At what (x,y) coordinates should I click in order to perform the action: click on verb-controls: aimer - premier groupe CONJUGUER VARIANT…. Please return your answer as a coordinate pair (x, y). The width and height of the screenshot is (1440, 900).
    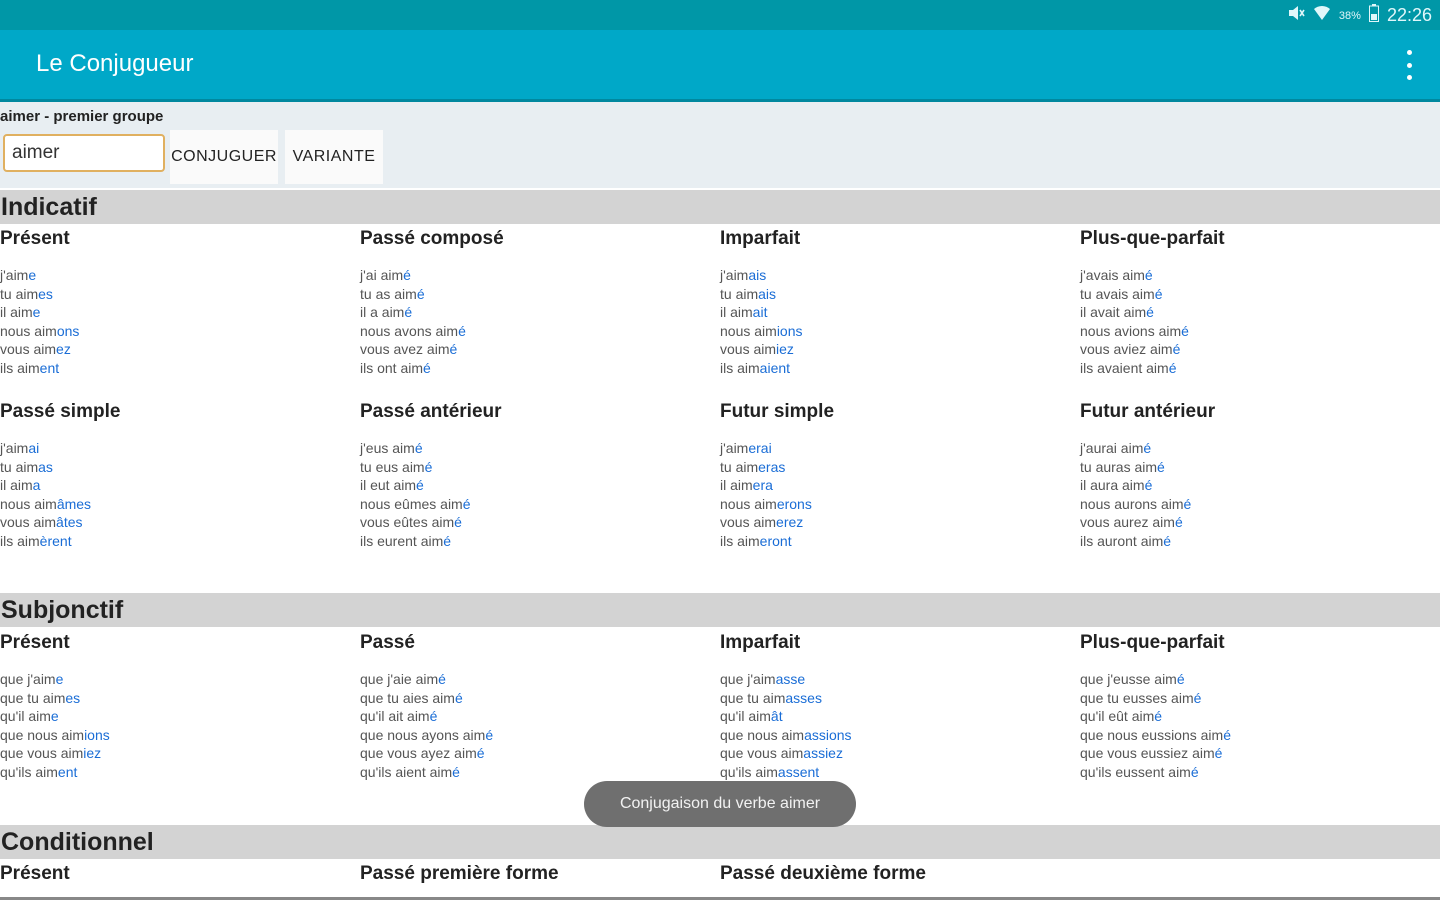
    Looking at the image, I should click on (720, 145).